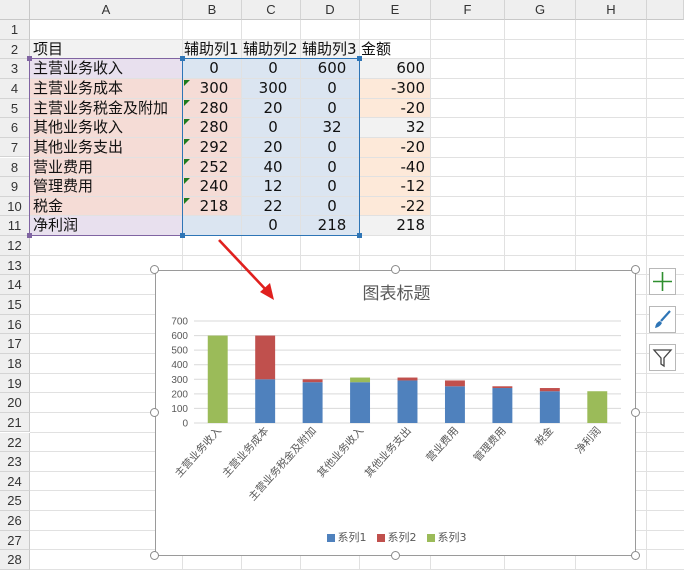 This screenshot has width=684, height=570. I want to click on table-header-cell: 项目, so click(109, 50).